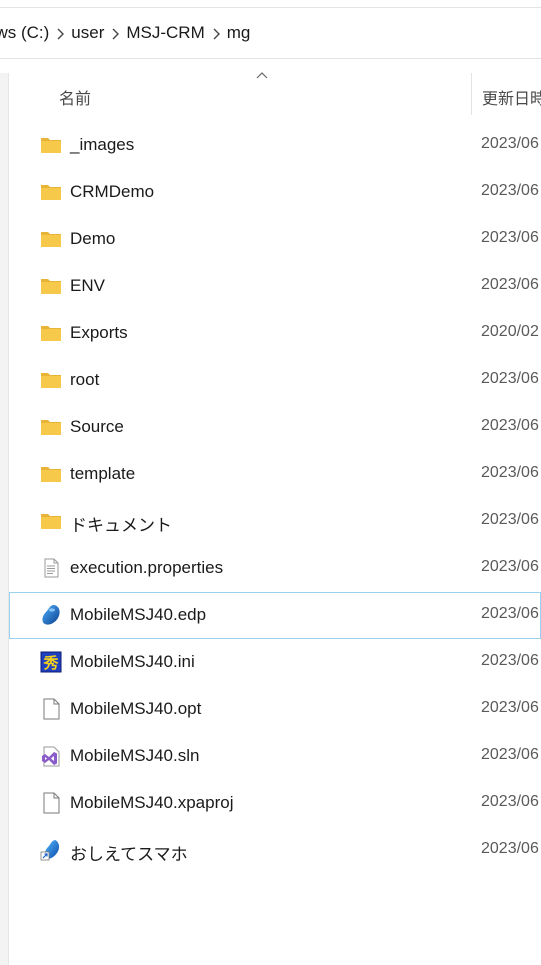  Describe the element at coordinates (275, 333) in the screenshot. I see `file-row: Exports 2020/02` at that location.